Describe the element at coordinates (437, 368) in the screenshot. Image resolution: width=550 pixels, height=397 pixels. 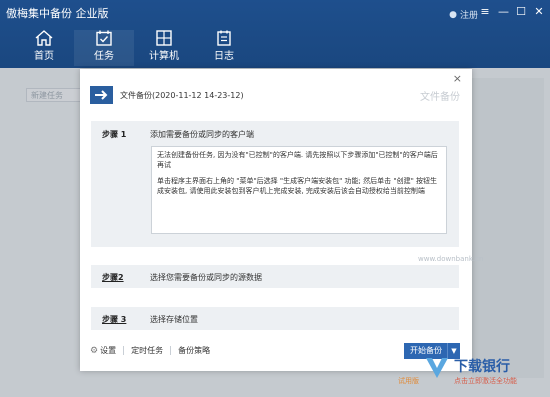
I see `watermark-logo-icon` at that location.